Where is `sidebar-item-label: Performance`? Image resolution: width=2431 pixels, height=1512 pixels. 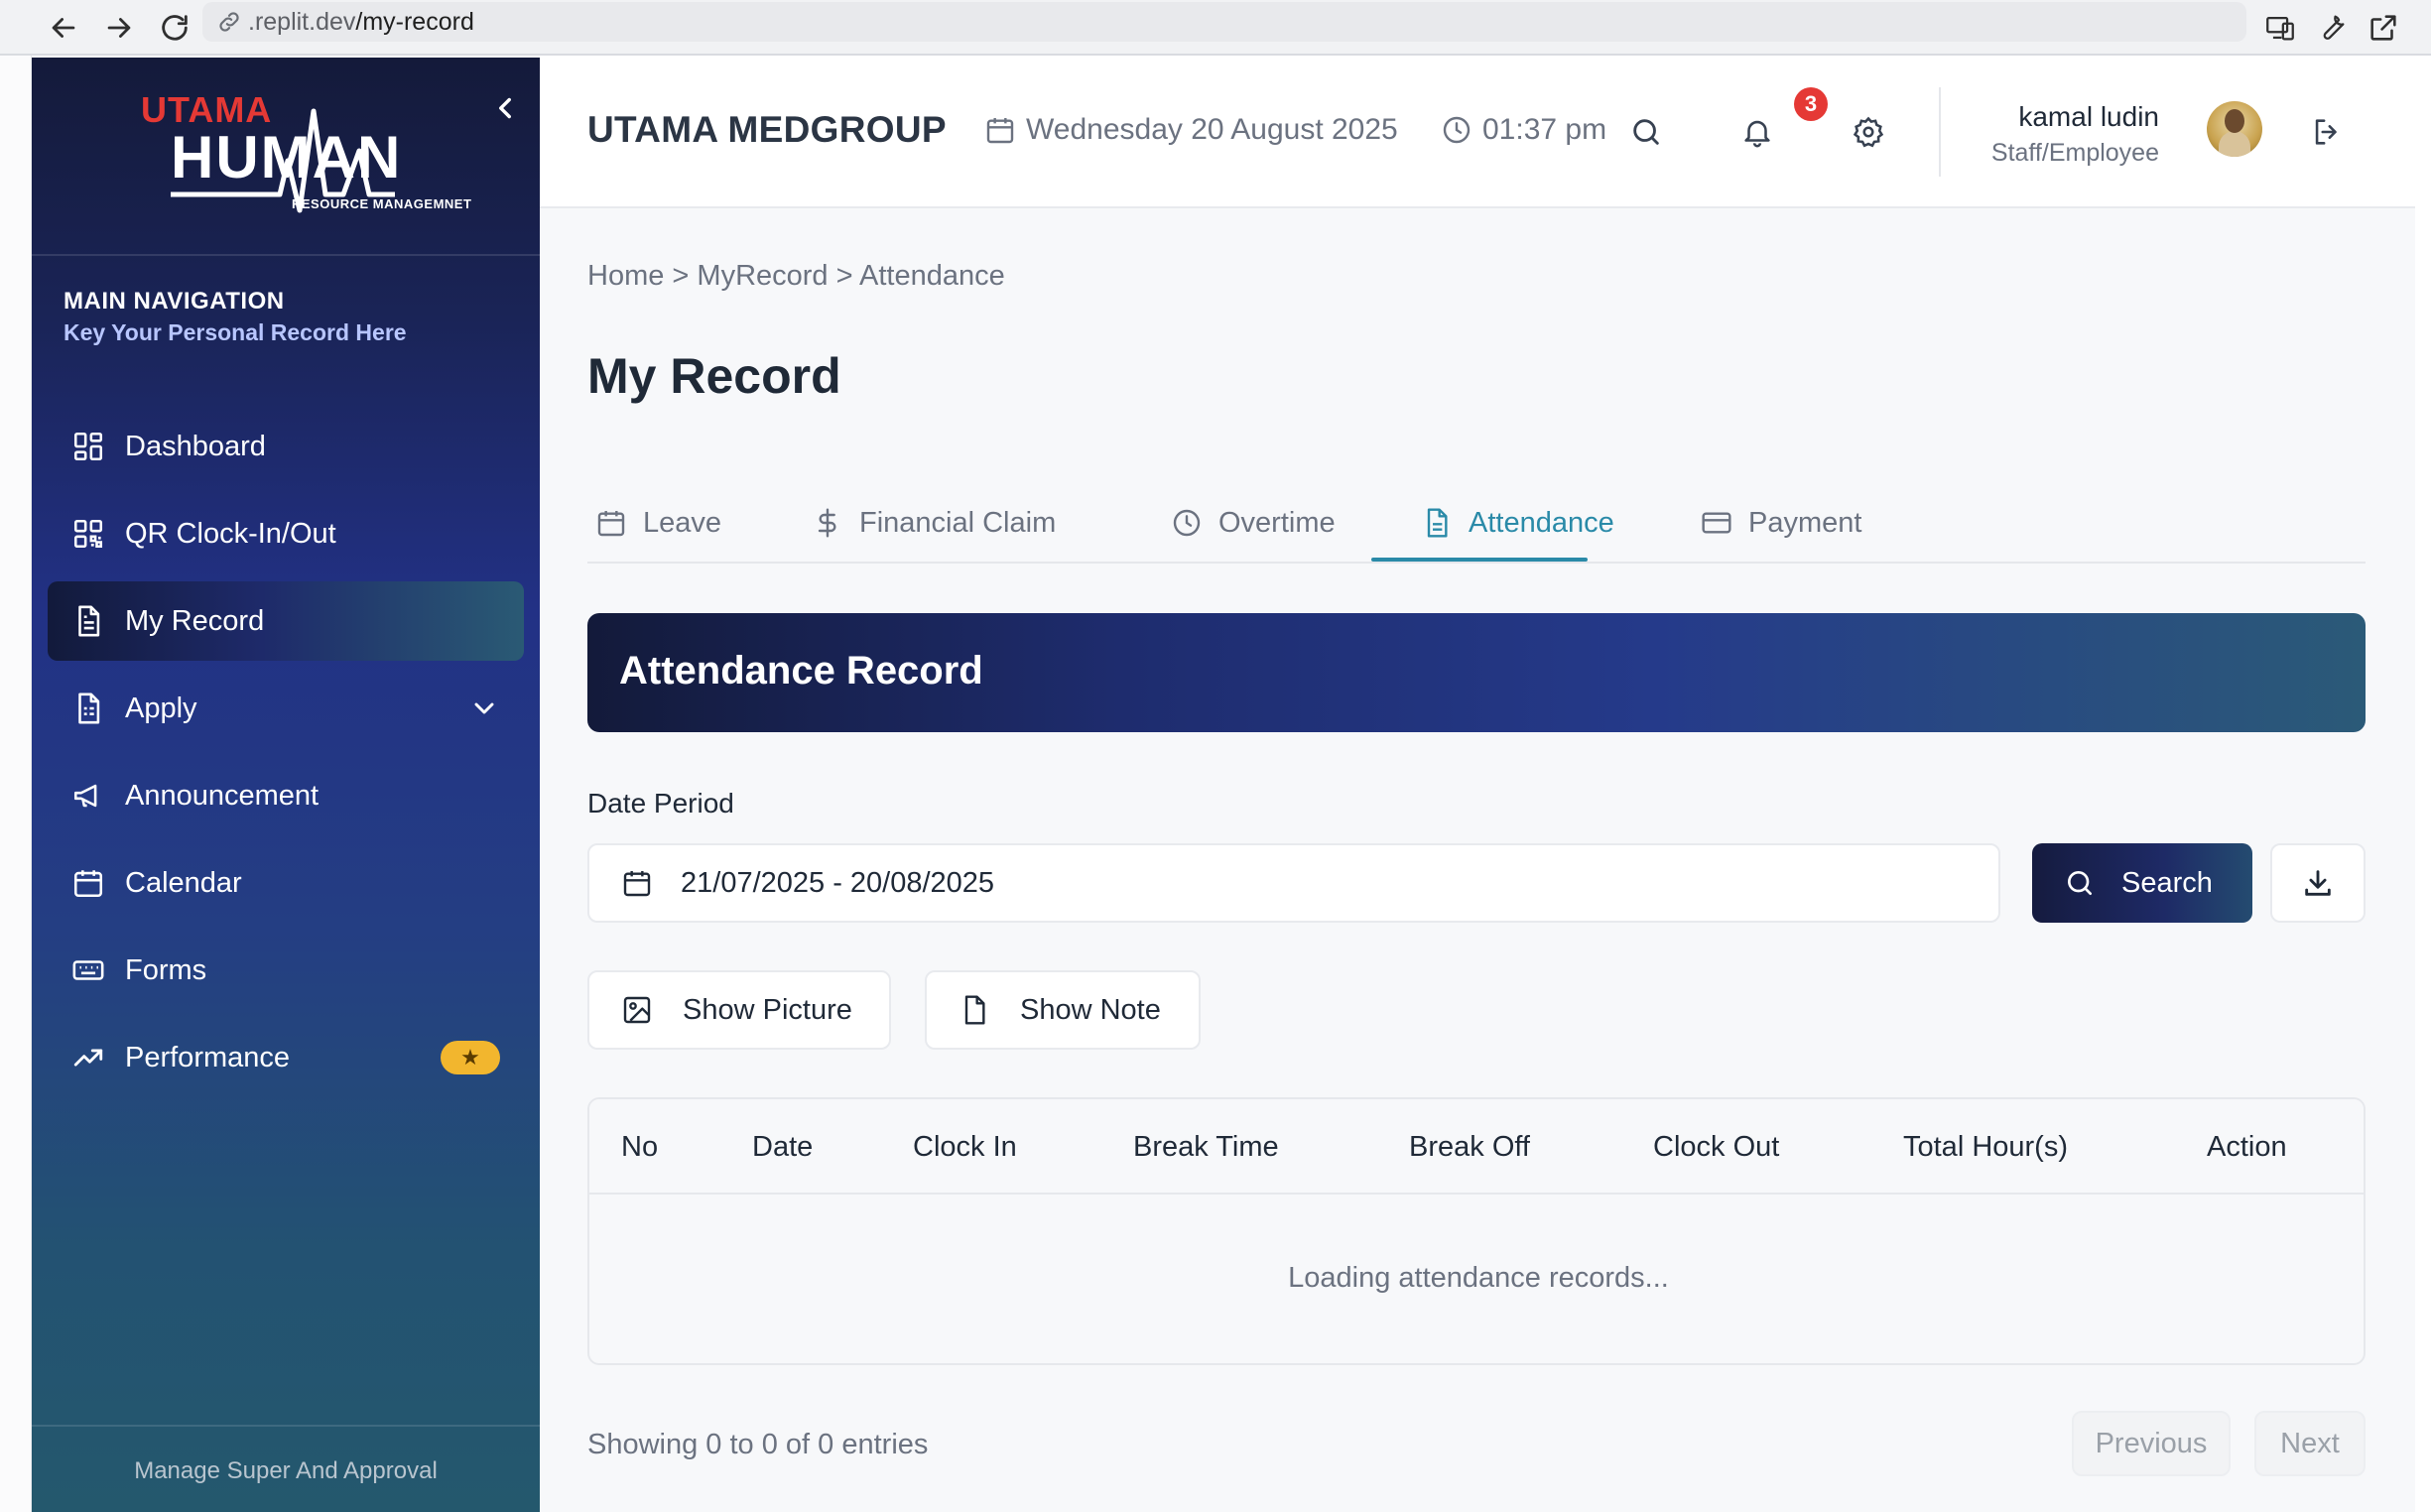 sidebar-item-label: Performance is located at coordinates (208, 1057).